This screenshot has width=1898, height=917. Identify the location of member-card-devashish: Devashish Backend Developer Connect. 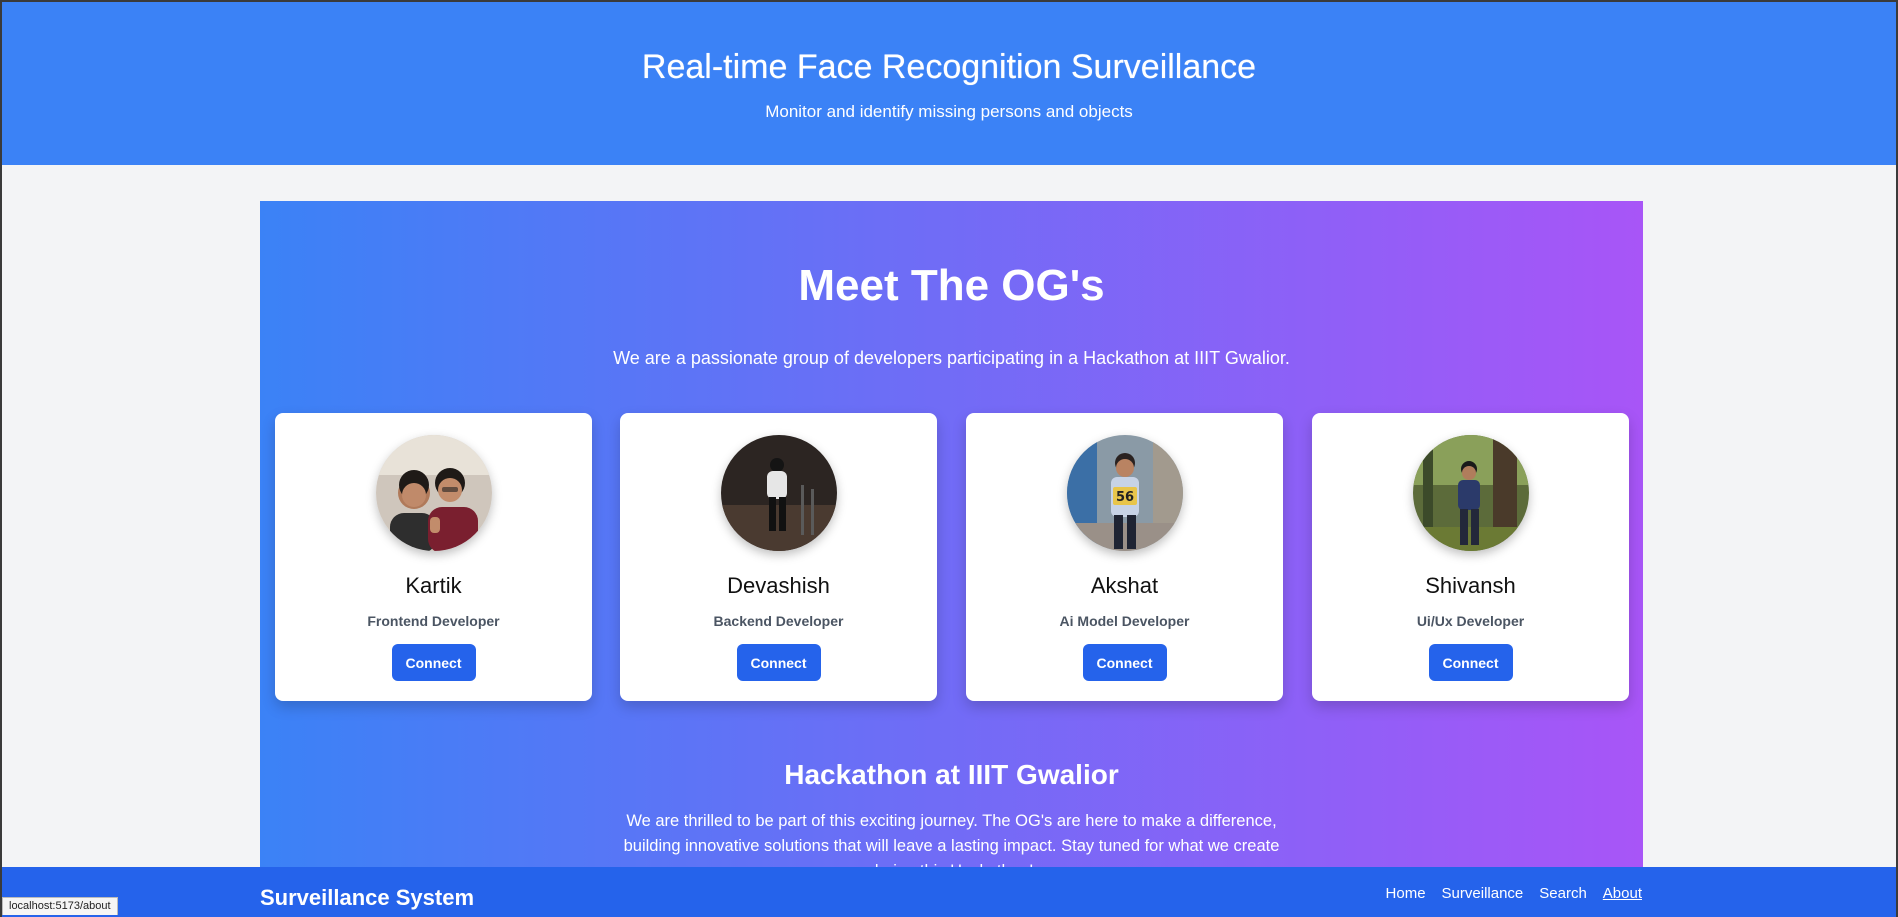
(778, 557).